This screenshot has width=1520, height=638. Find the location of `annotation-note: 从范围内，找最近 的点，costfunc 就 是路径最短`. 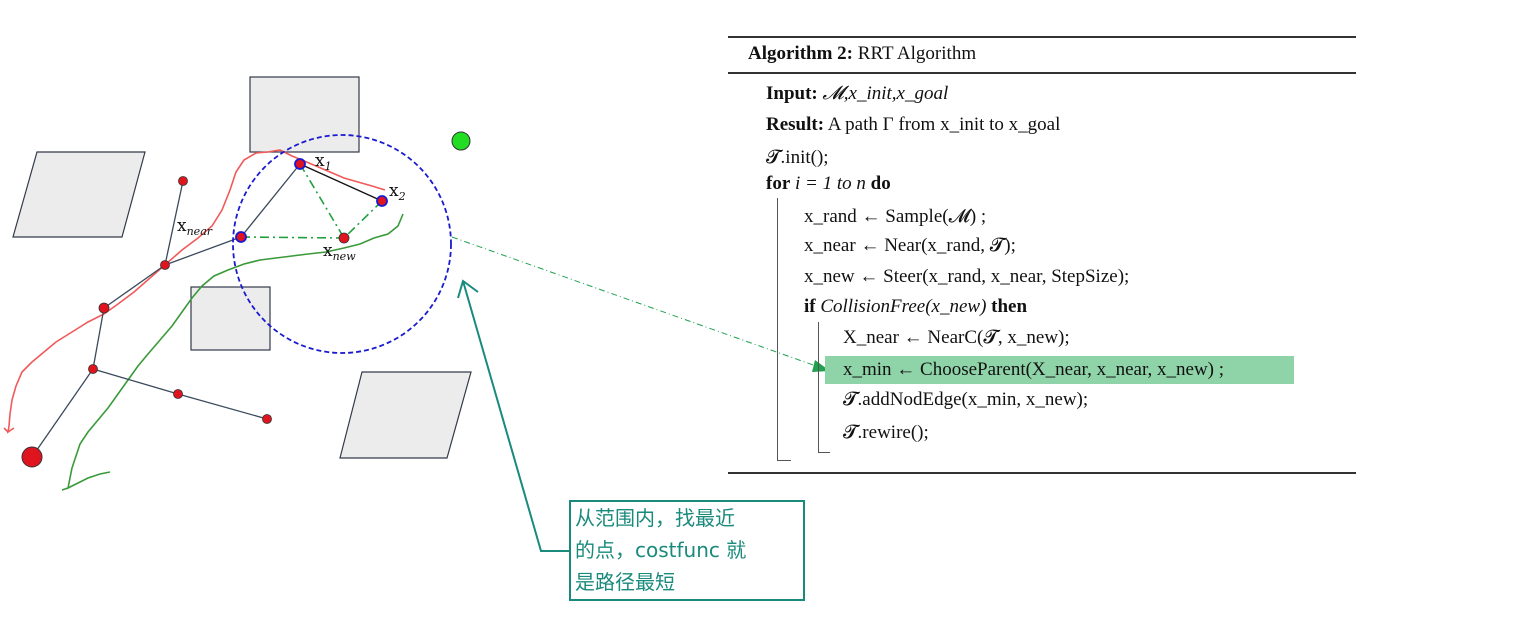

annotation-note: 从范围内，找最近 的点，costfunc 就 是路径最短 is located at coordinates (687, 550).